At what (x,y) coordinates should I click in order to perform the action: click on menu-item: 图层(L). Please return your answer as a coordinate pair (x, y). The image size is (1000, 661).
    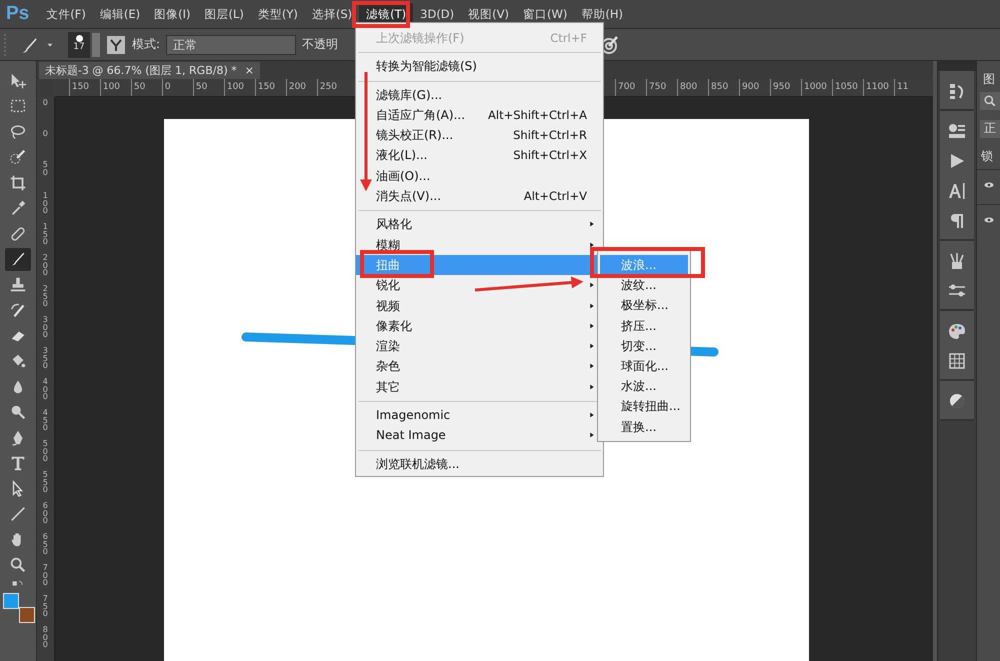
    Looking at the image, I should click on (224, 14).